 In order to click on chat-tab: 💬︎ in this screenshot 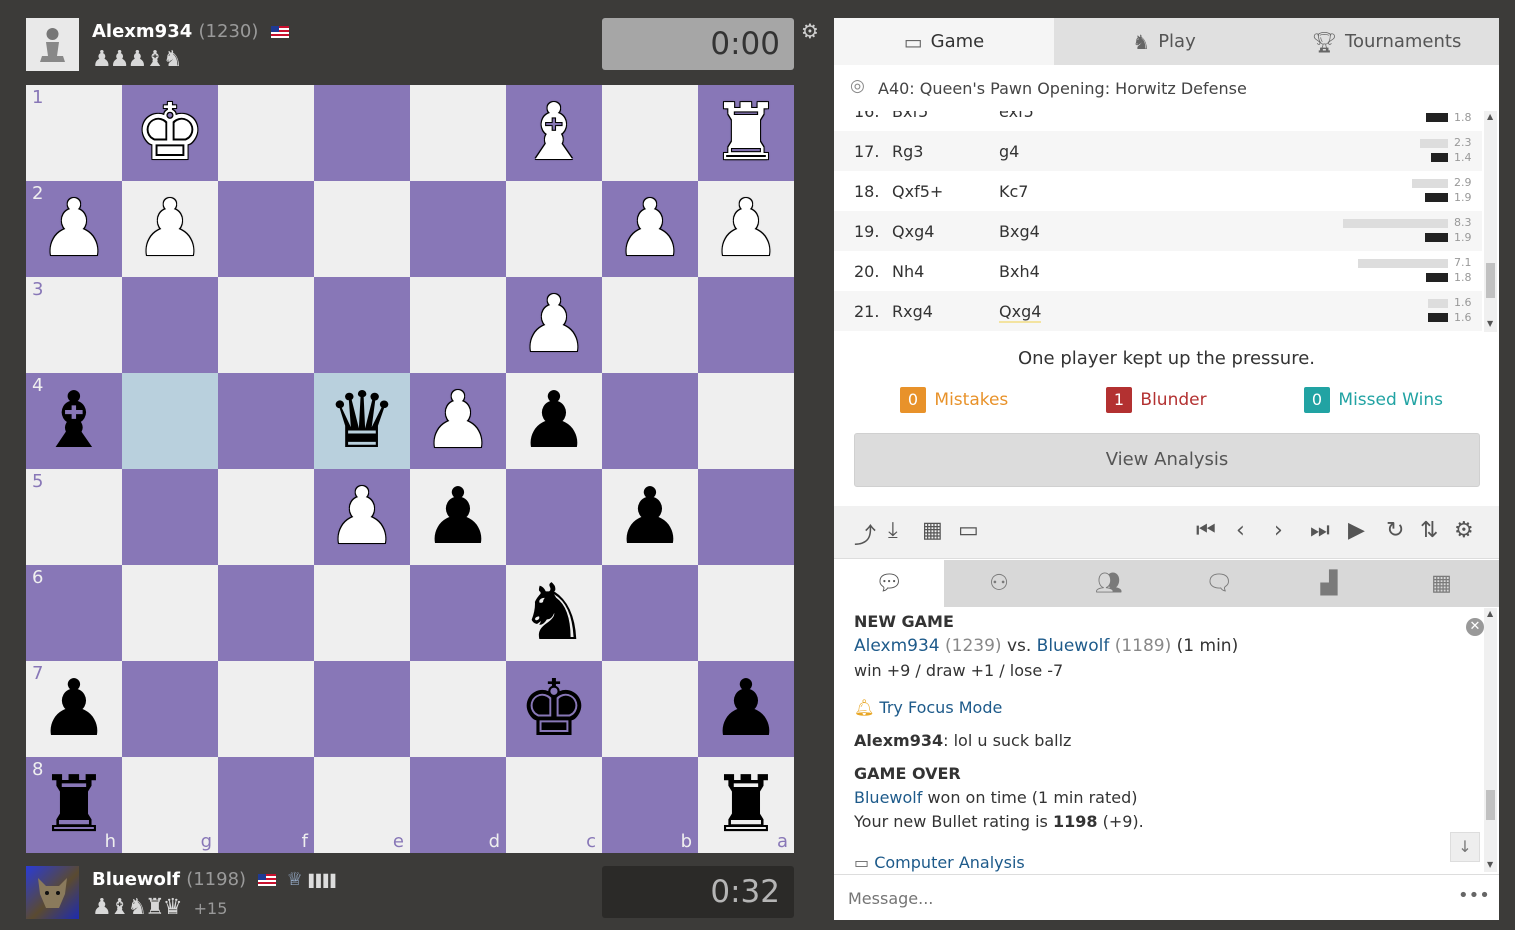, I will do `click(889, 583)`.